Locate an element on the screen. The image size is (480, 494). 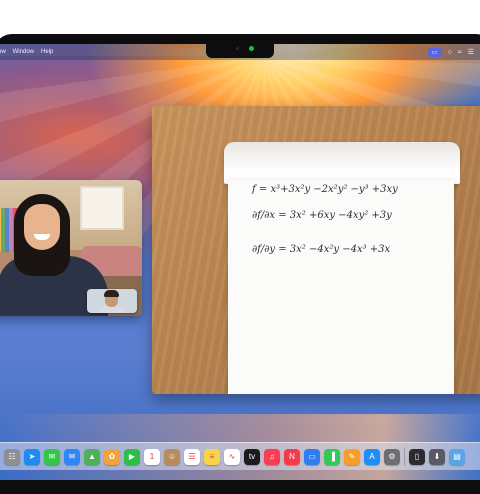
tv-icon: tv is located at coordinates (252, 456).